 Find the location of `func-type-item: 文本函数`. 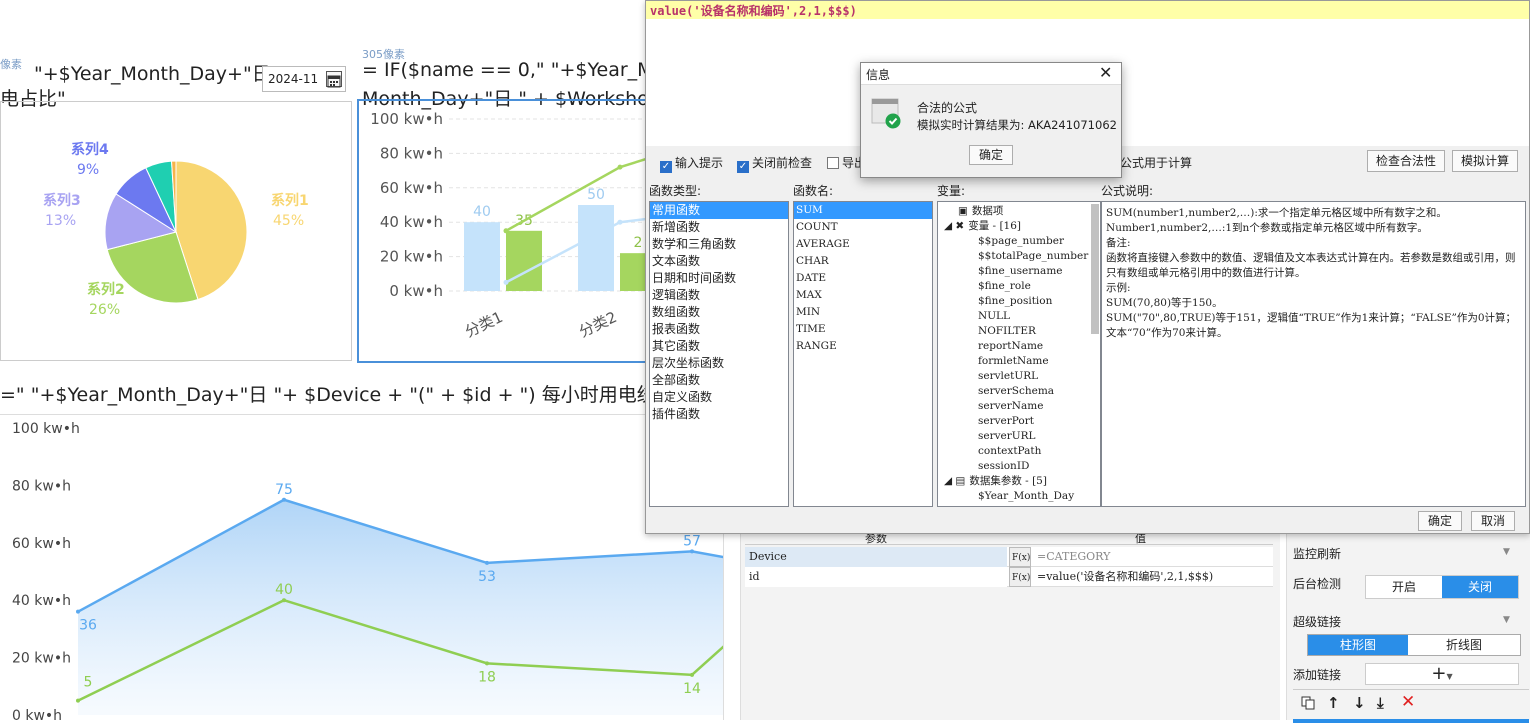

func-type-item: 文本函数 is located at coordinates (719, 261).